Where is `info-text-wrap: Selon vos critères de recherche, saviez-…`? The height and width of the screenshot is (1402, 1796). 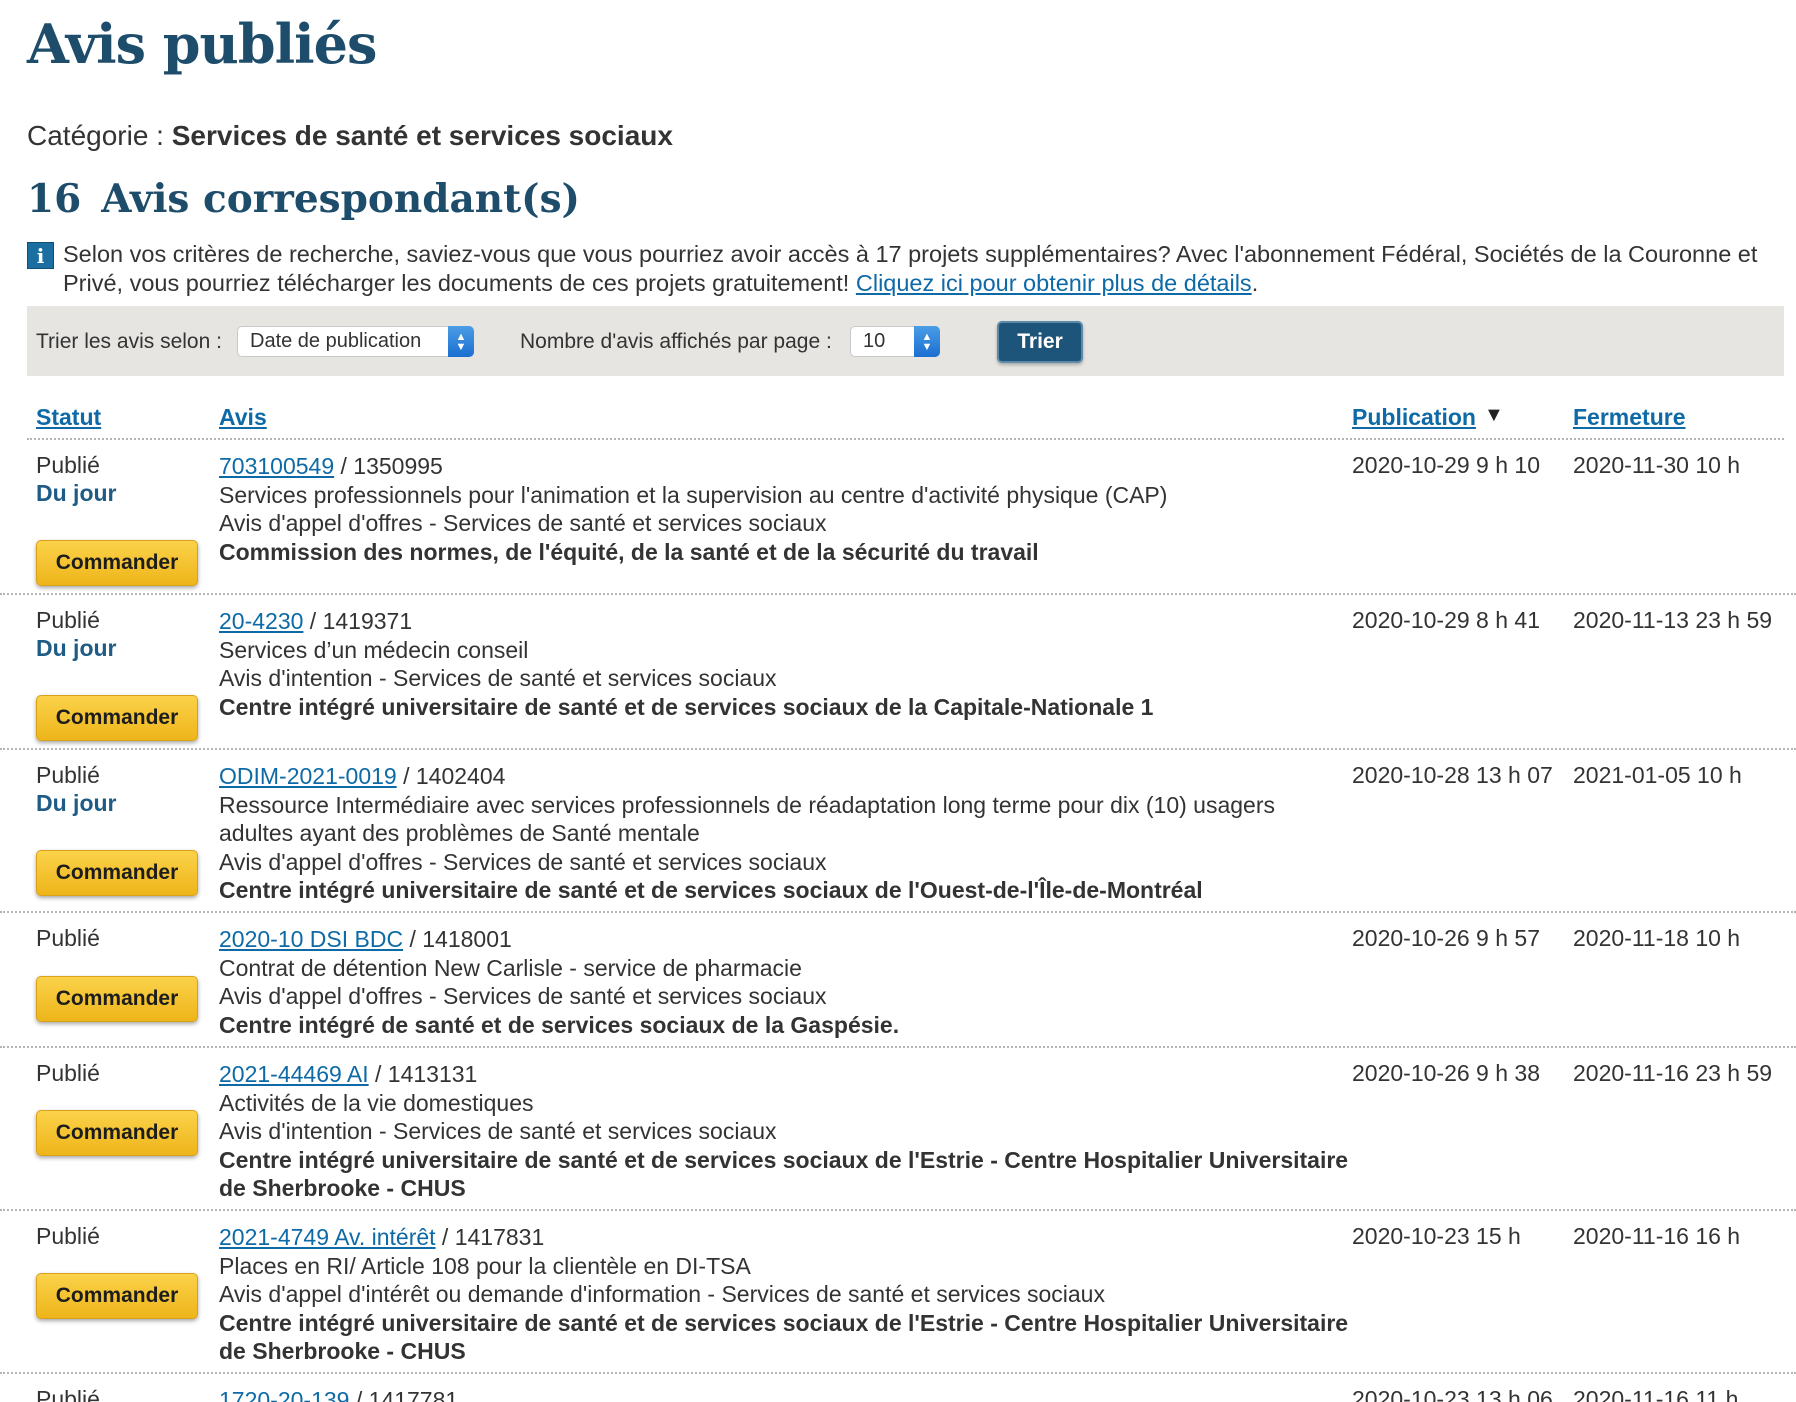 info-text-wrap: Selon vos critères de recherche, saviez-… is located at coordinates (925, 269).